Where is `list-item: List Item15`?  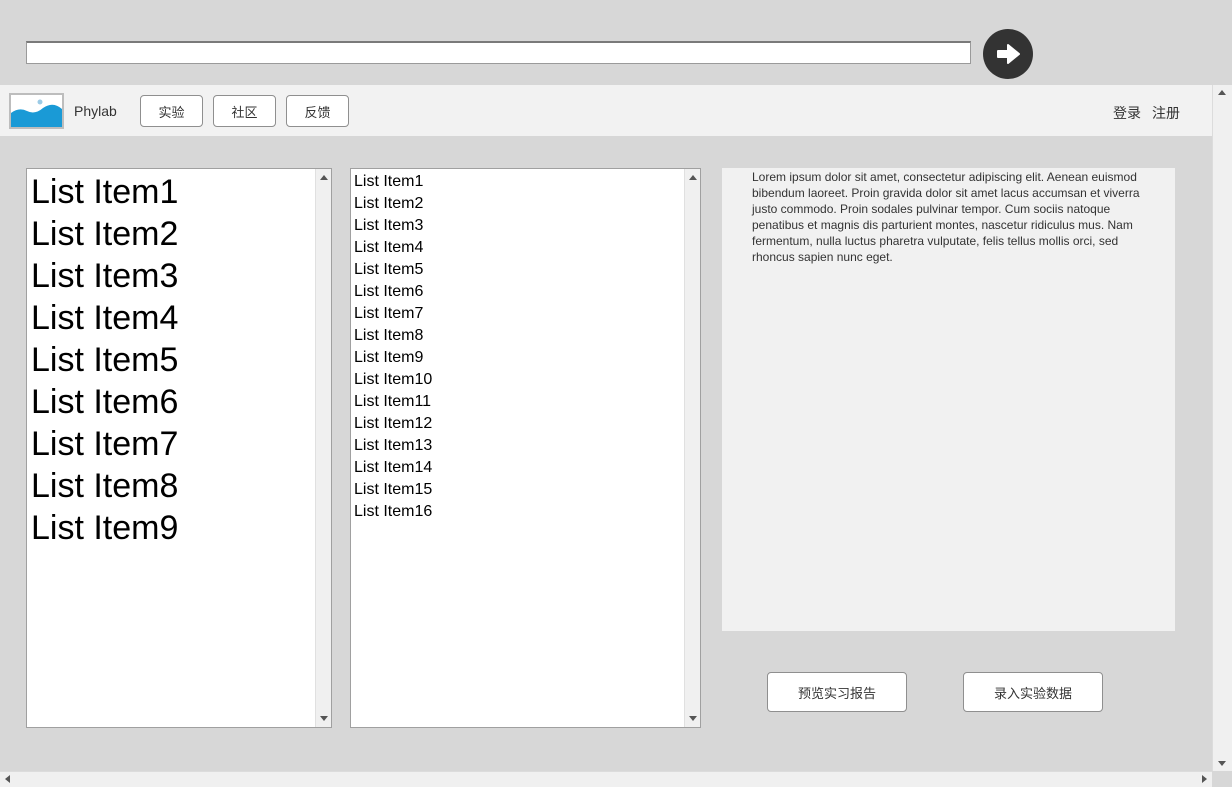 list-item: List Item15 is located at coordinates (525, 490).